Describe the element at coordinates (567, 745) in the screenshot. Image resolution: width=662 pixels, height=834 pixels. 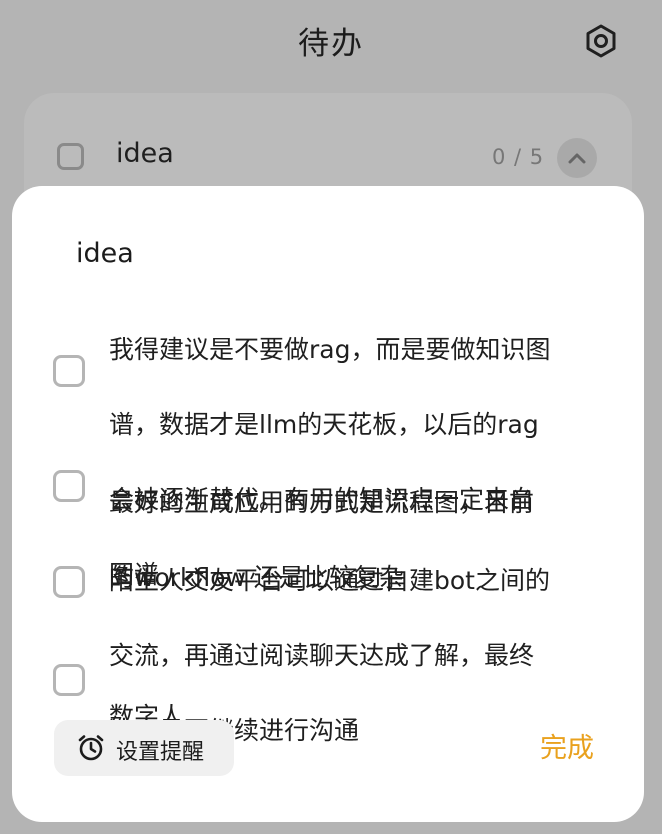
I see `done-button: 完成` at that location.